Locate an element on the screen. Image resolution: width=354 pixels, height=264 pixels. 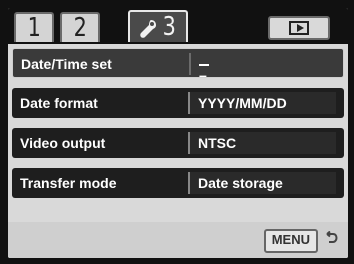
row-date-time-set: Date/Time set – is located at coordinates (178, 63).